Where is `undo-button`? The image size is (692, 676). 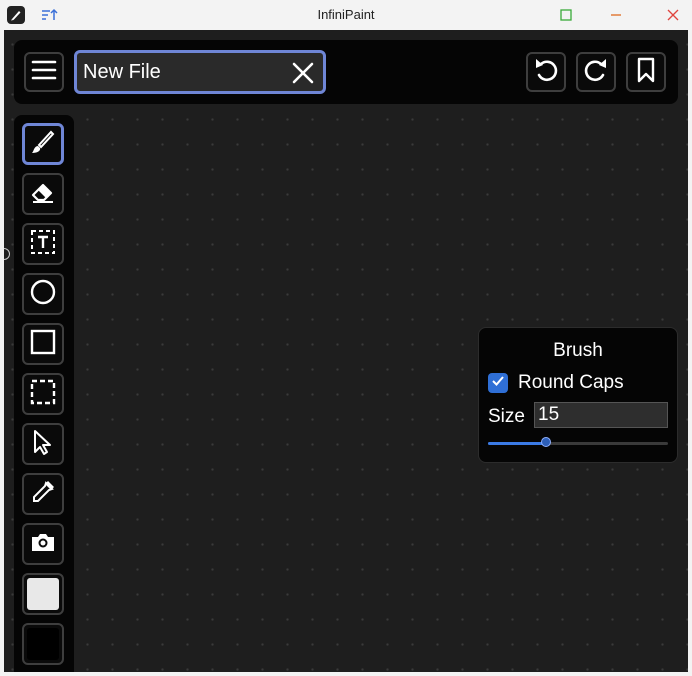 undo-button is located at coordinates (546, 72).